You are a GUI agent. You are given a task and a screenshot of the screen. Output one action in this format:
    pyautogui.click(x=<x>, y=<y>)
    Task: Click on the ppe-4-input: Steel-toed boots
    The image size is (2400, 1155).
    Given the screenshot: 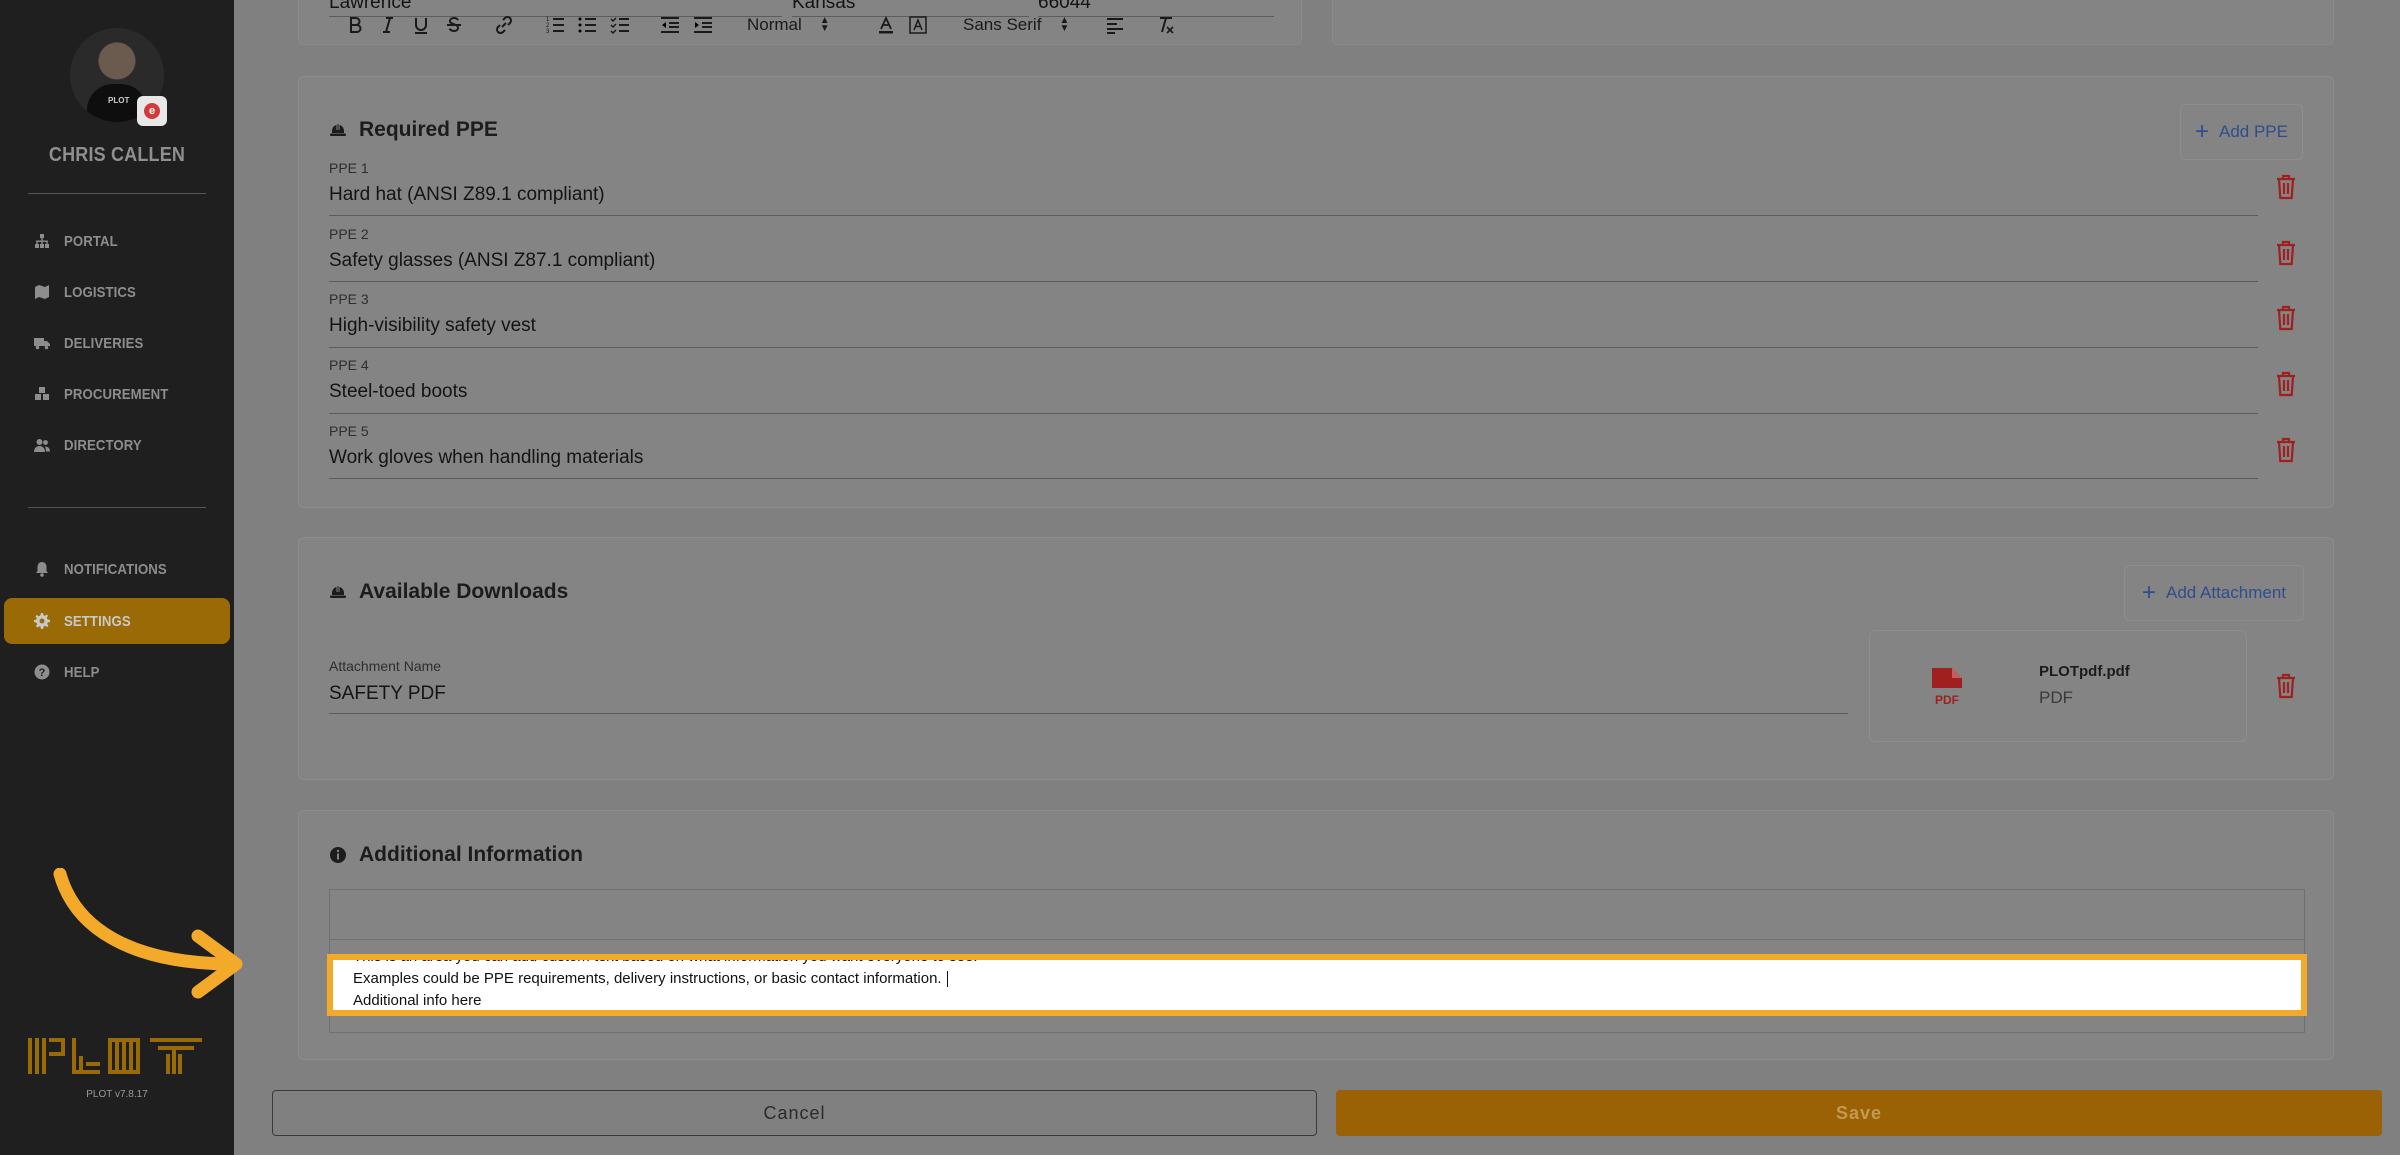 What is the action you would take?
    pyautogui.click(x=398, y=392)
    